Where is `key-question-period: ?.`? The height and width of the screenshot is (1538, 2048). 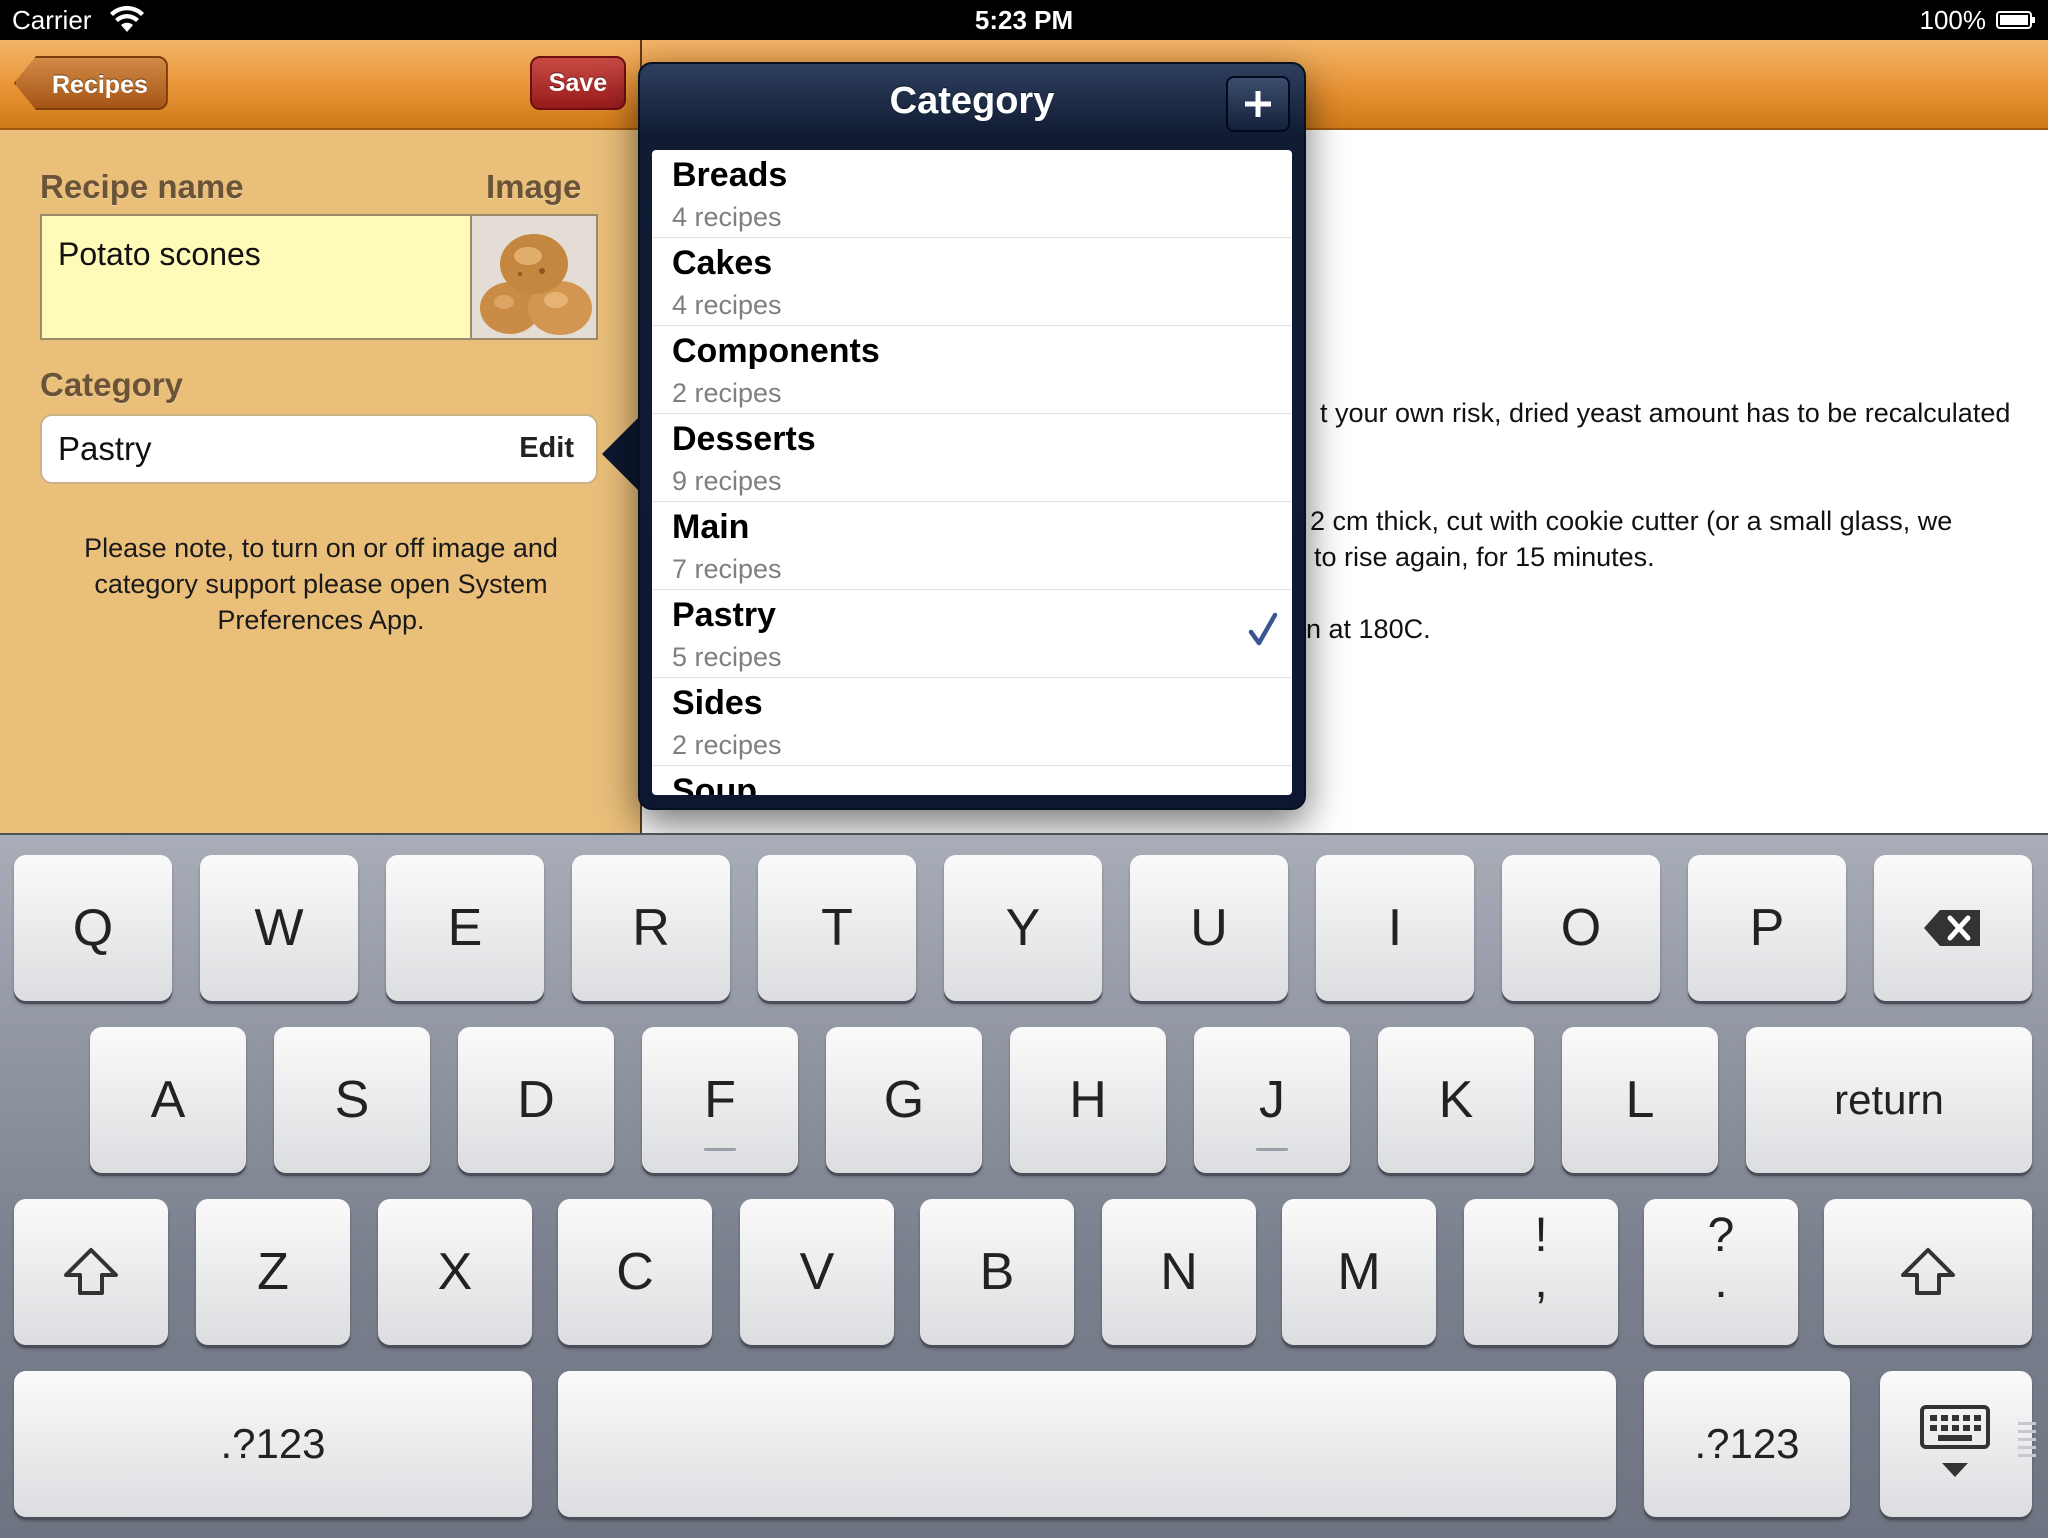
key-question-period: ?. is located at coordinates (1721, 1272).